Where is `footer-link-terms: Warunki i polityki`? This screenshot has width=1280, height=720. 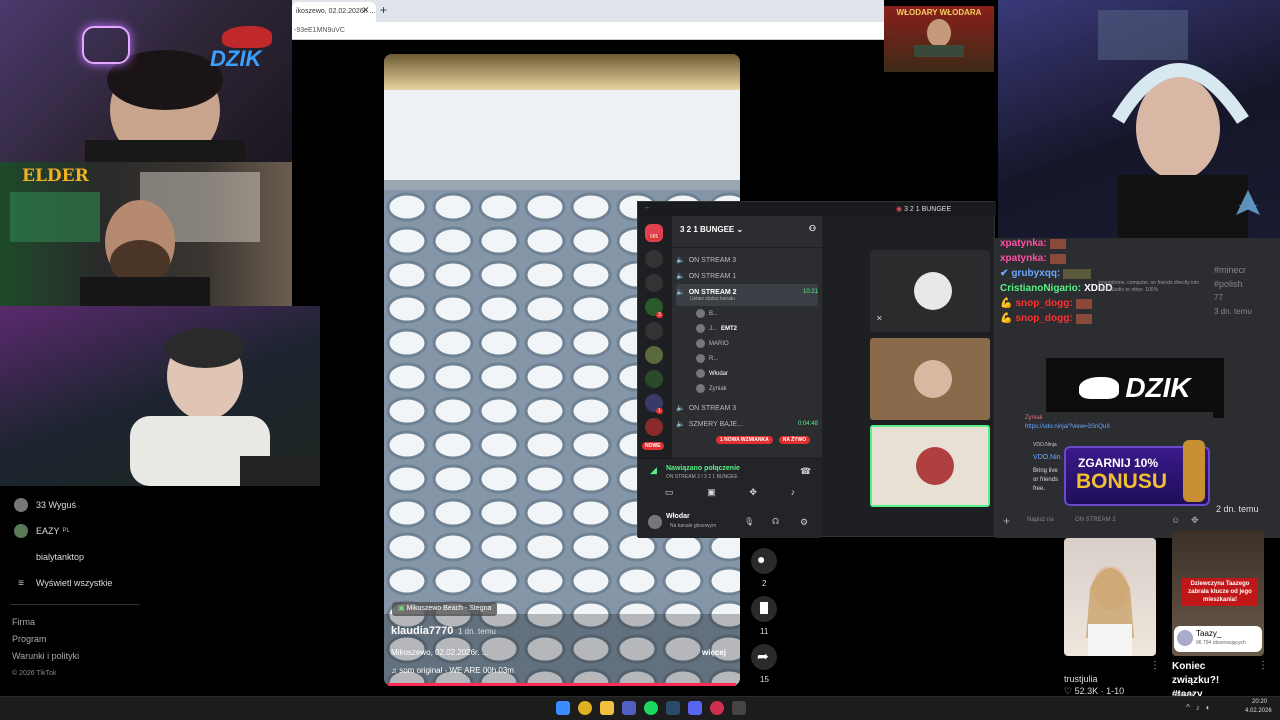
footer-link-terms: Warunki i polityki is located at coordinates (45, 656).